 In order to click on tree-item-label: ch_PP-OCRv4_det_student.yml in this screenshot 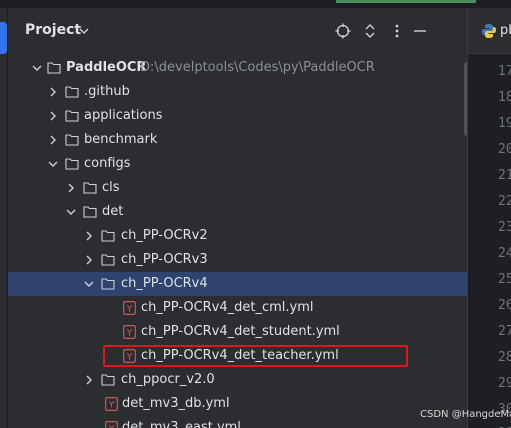, I will do `click(240, 331)`.